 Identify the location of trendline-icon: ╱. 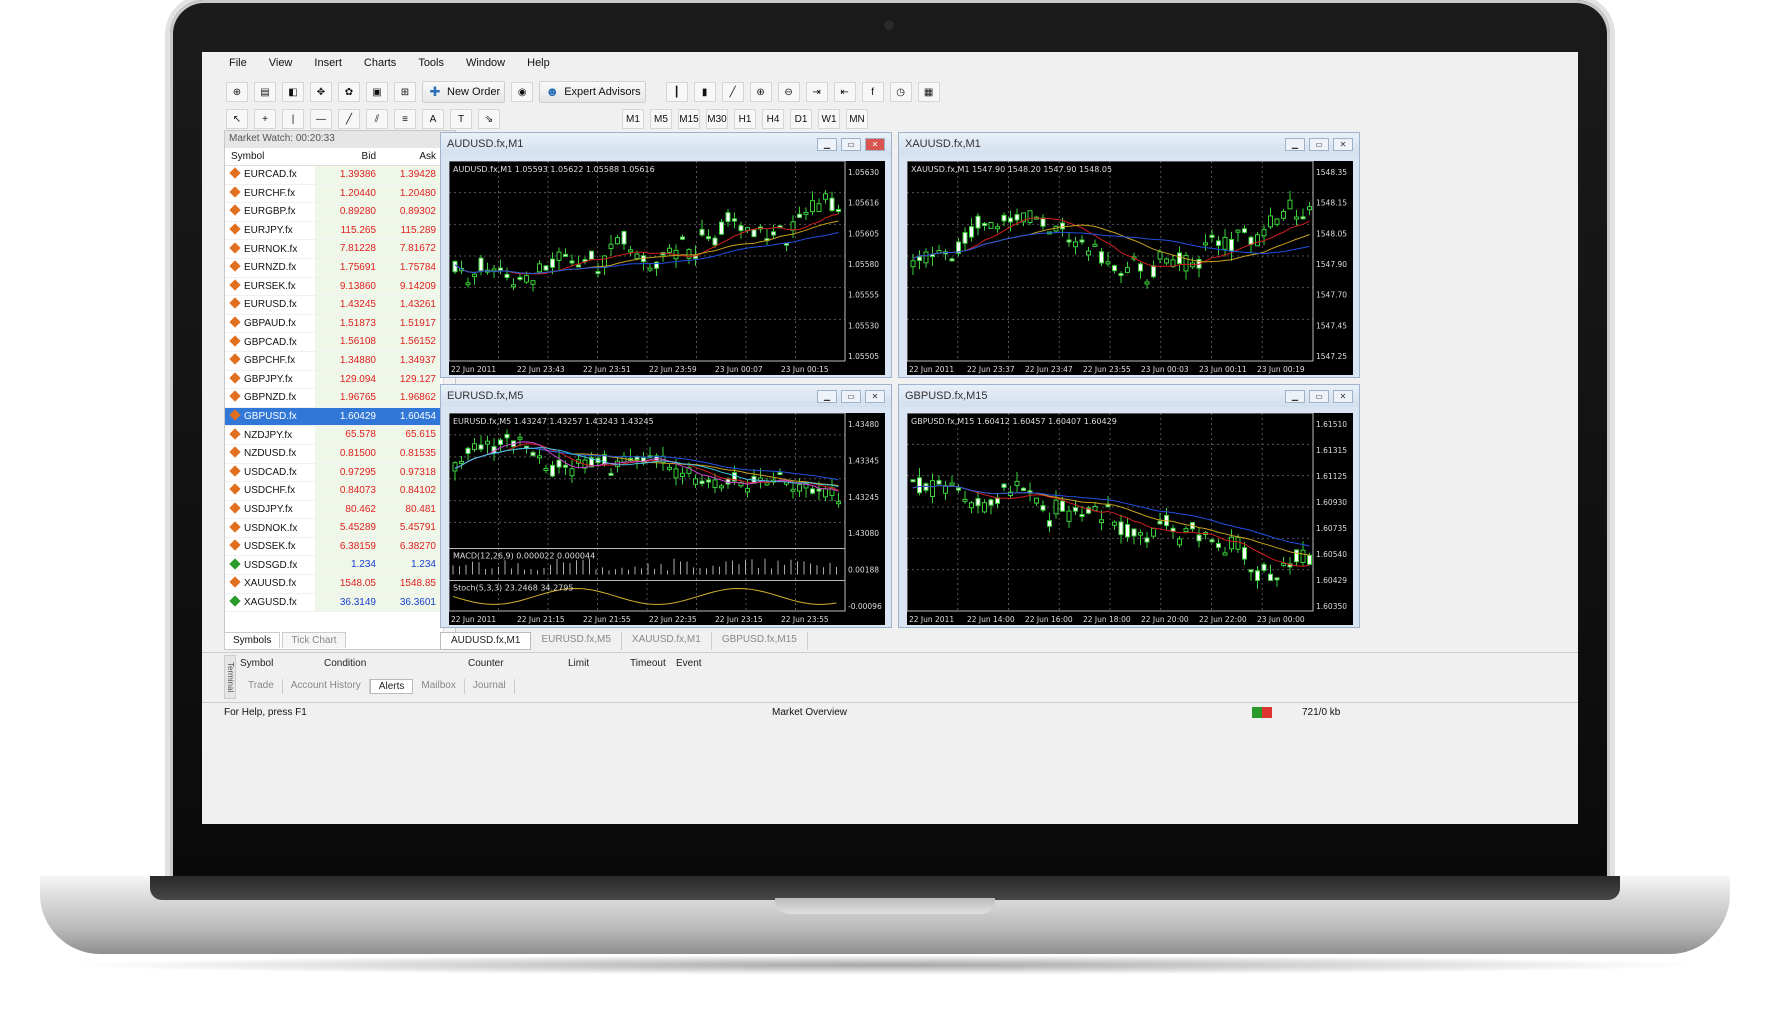
(349, 119).